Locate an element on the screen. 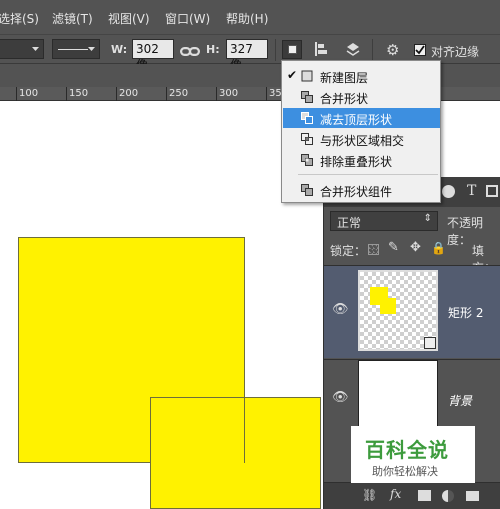  layer-name: 背景 is located at coordinates (460, 401).